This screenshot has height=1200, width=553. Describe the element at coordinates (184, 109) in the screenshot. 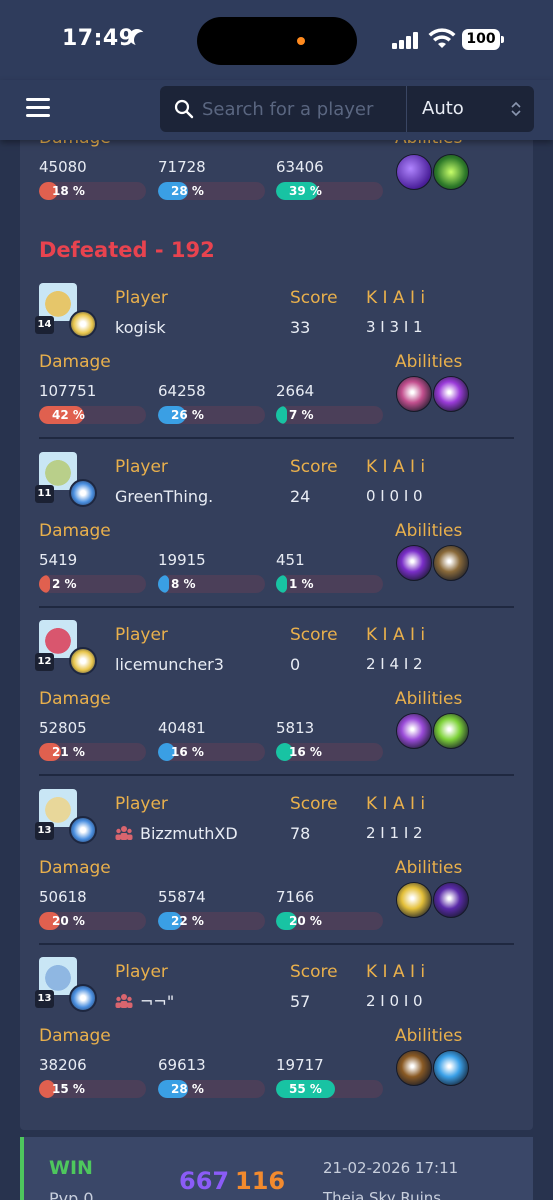

I see `search-icon` at that location.